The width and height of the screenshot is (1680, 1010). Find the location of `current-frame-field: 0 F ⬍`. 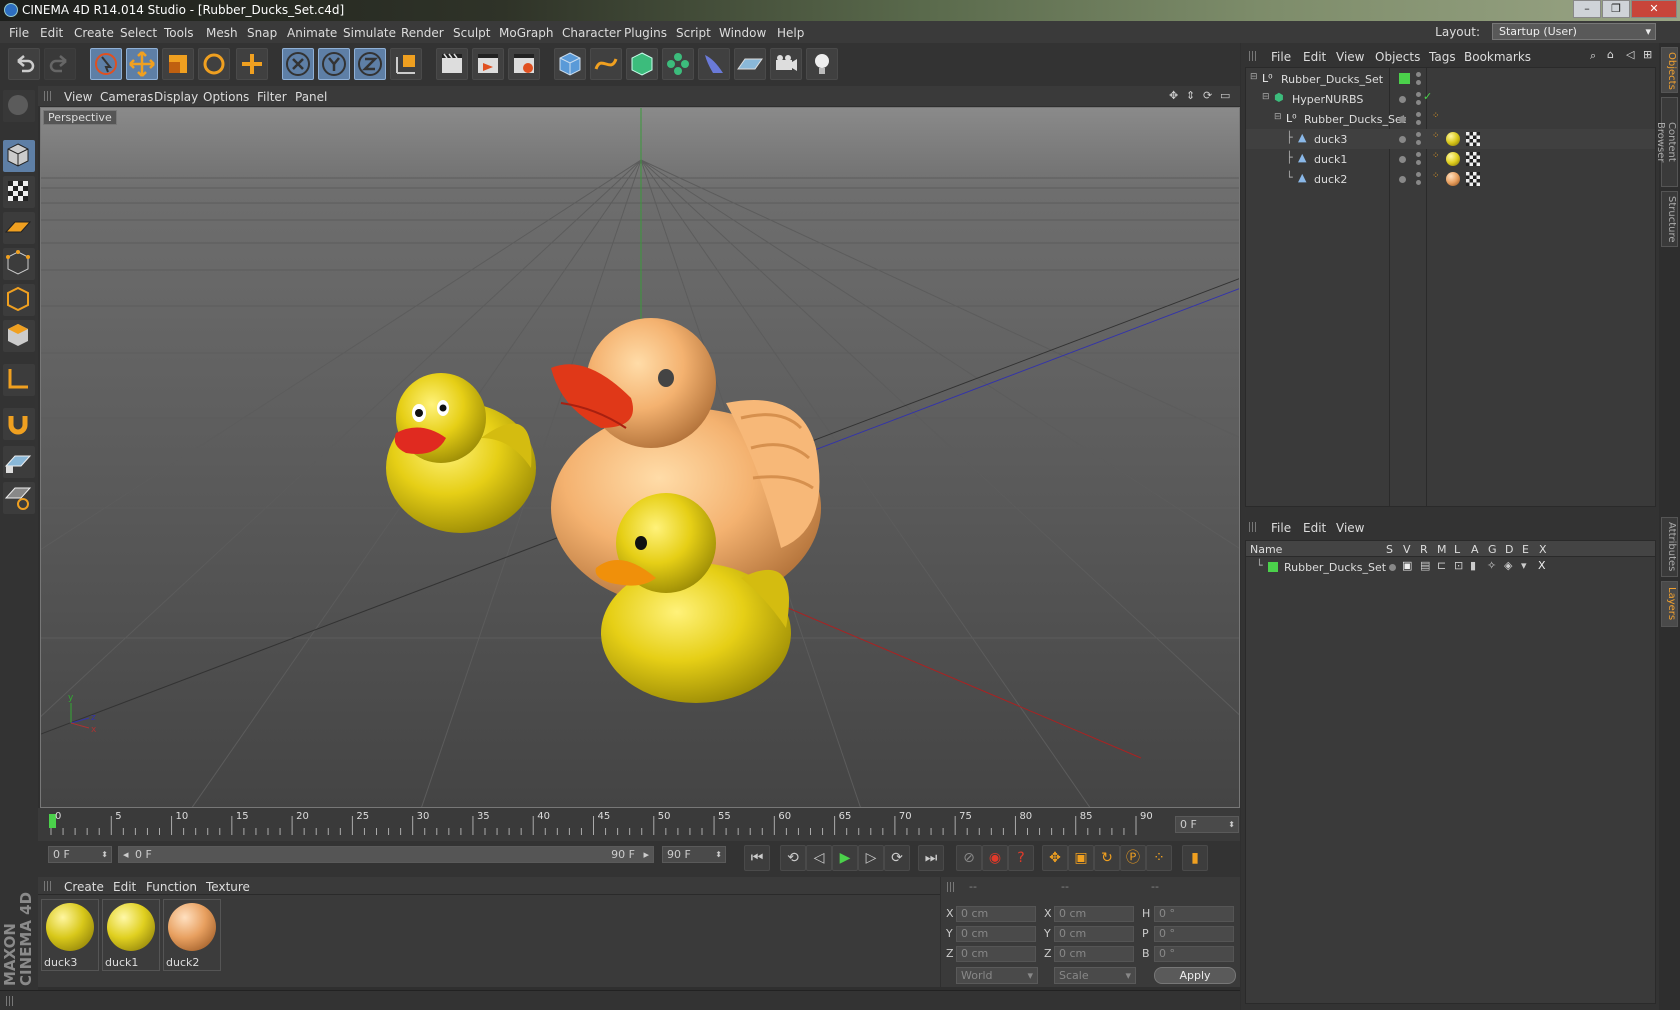

current-frame-field: 0 F ⬍ is located at coordinates (1207, 824).